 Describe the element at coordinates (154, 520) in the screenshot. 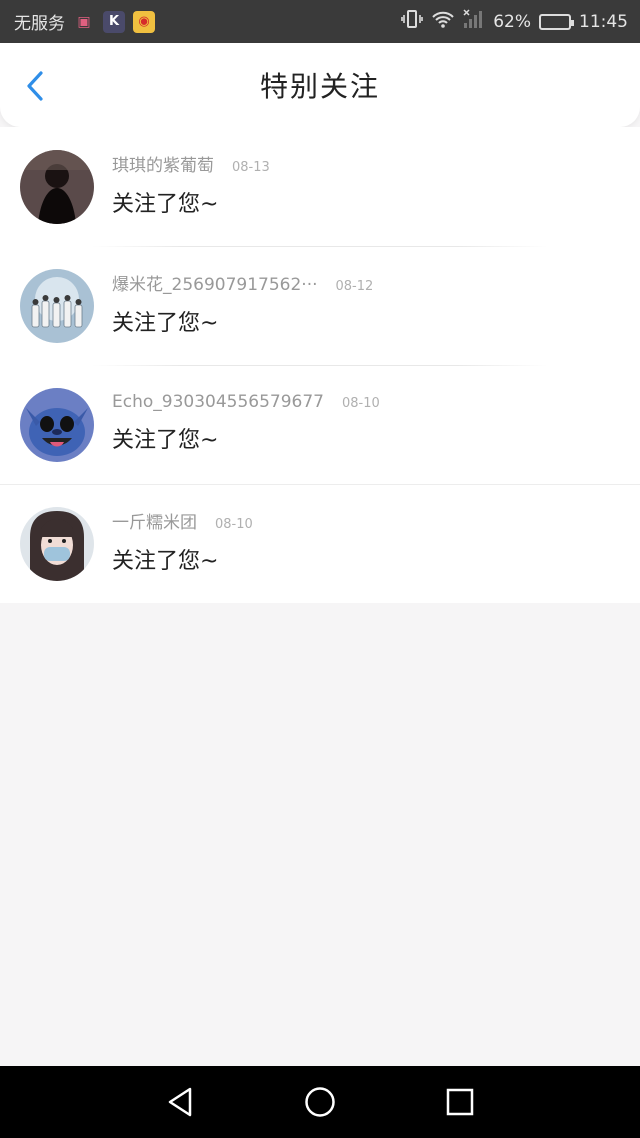

I see `user-name: 一斤糯米团` at that location.